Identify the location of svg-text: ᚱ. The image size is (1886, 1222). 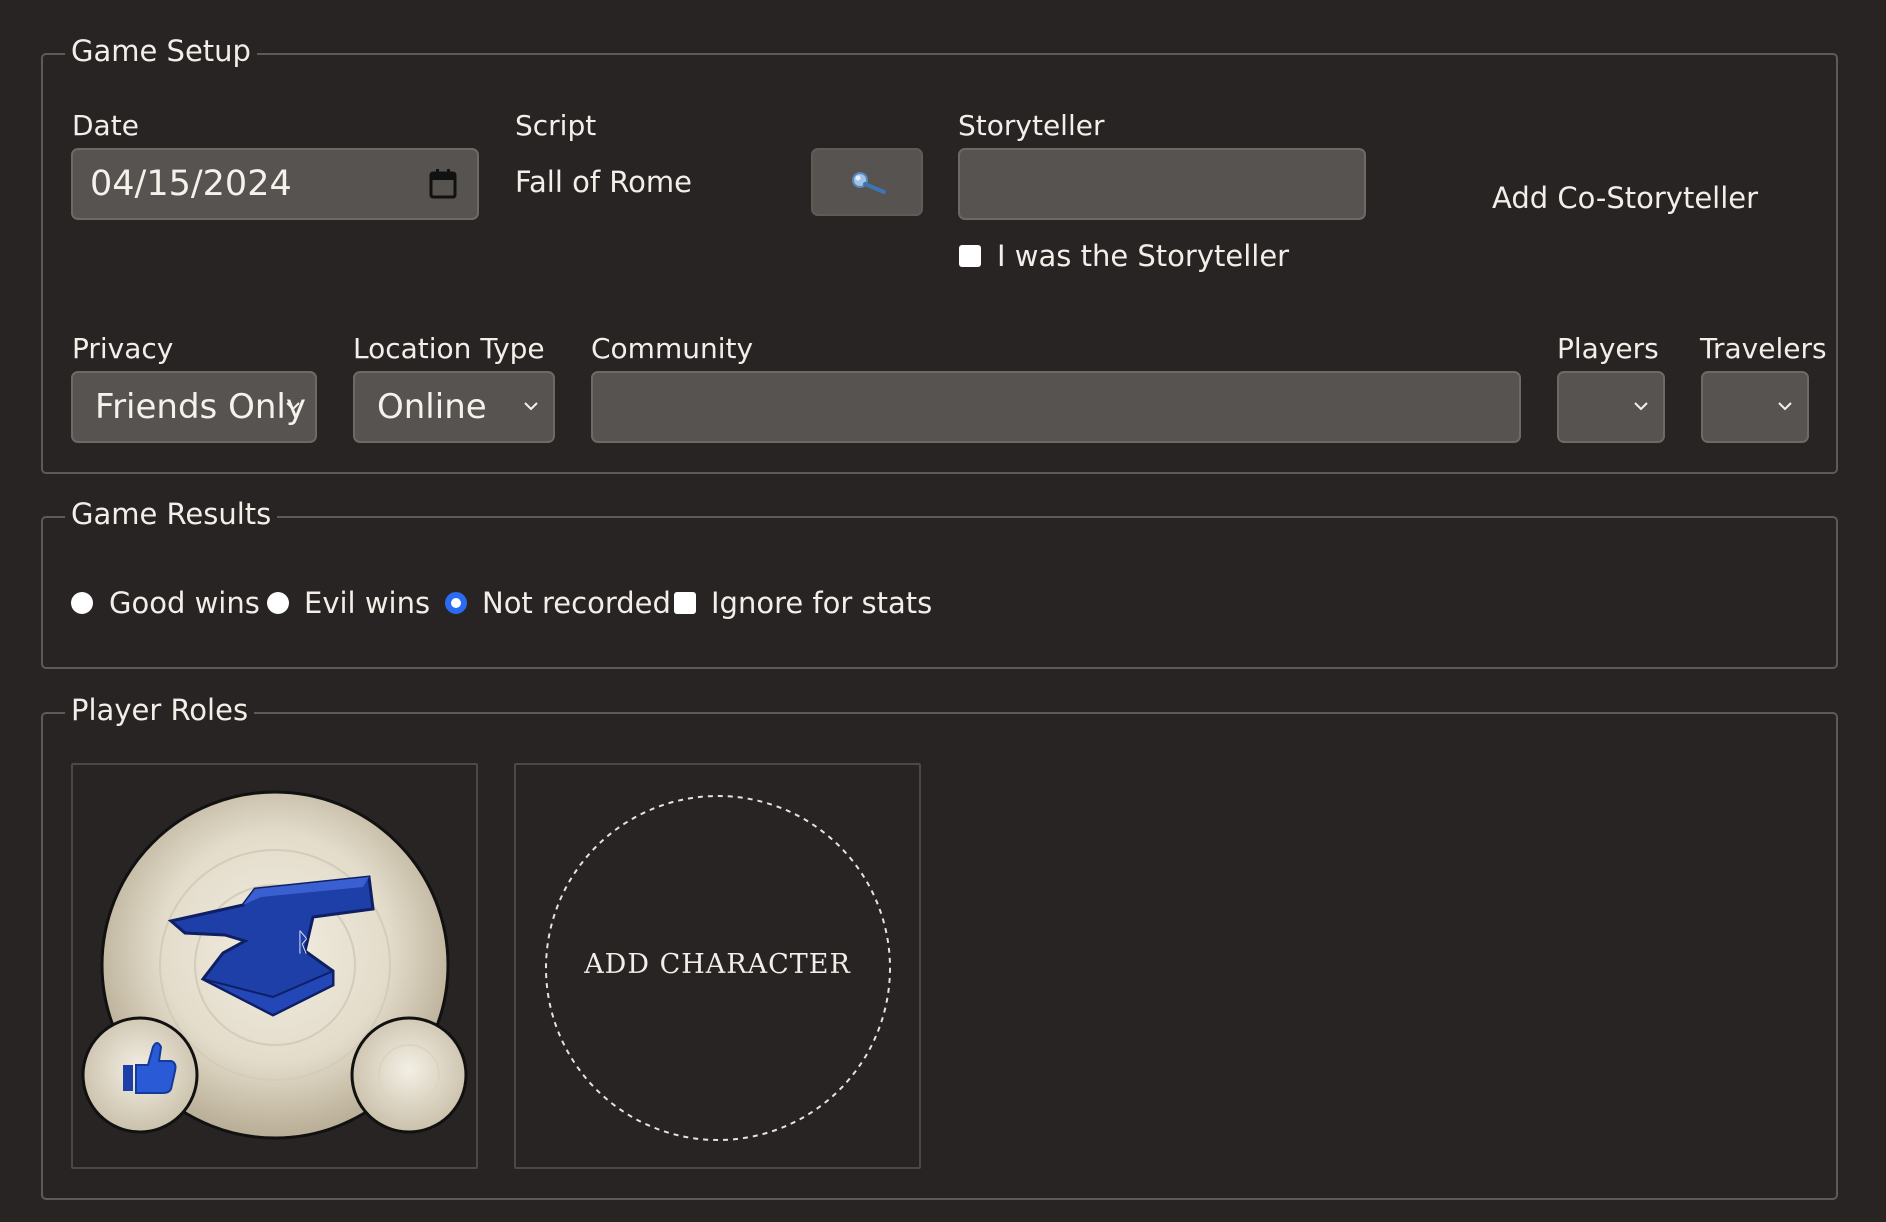
(303, 943).